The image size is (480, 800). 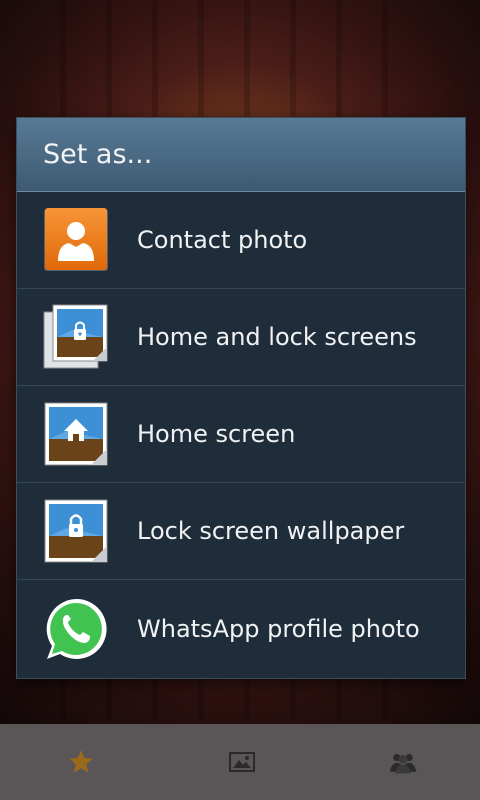 I want to click on option-contact-photo: Contact photo, so click(x=241, y=240).